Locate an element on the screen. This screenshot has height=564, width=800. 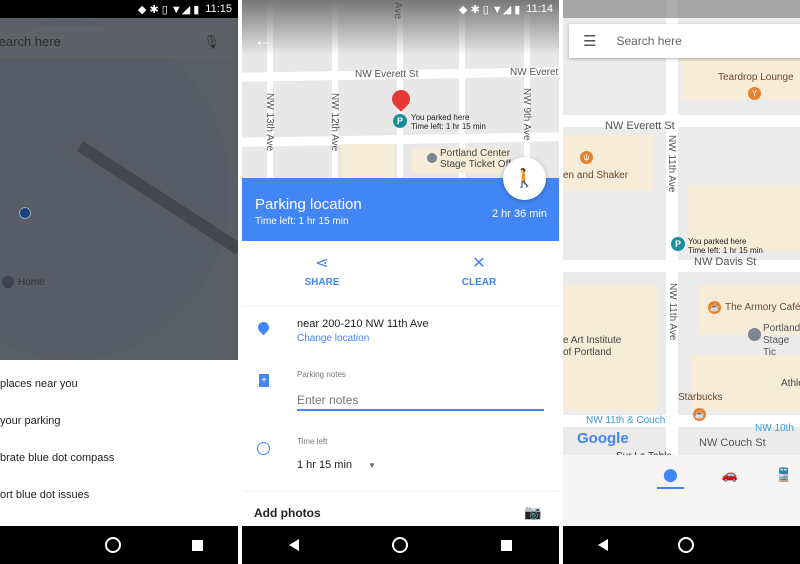
home-label: Home is located at coordinates (31, 282).